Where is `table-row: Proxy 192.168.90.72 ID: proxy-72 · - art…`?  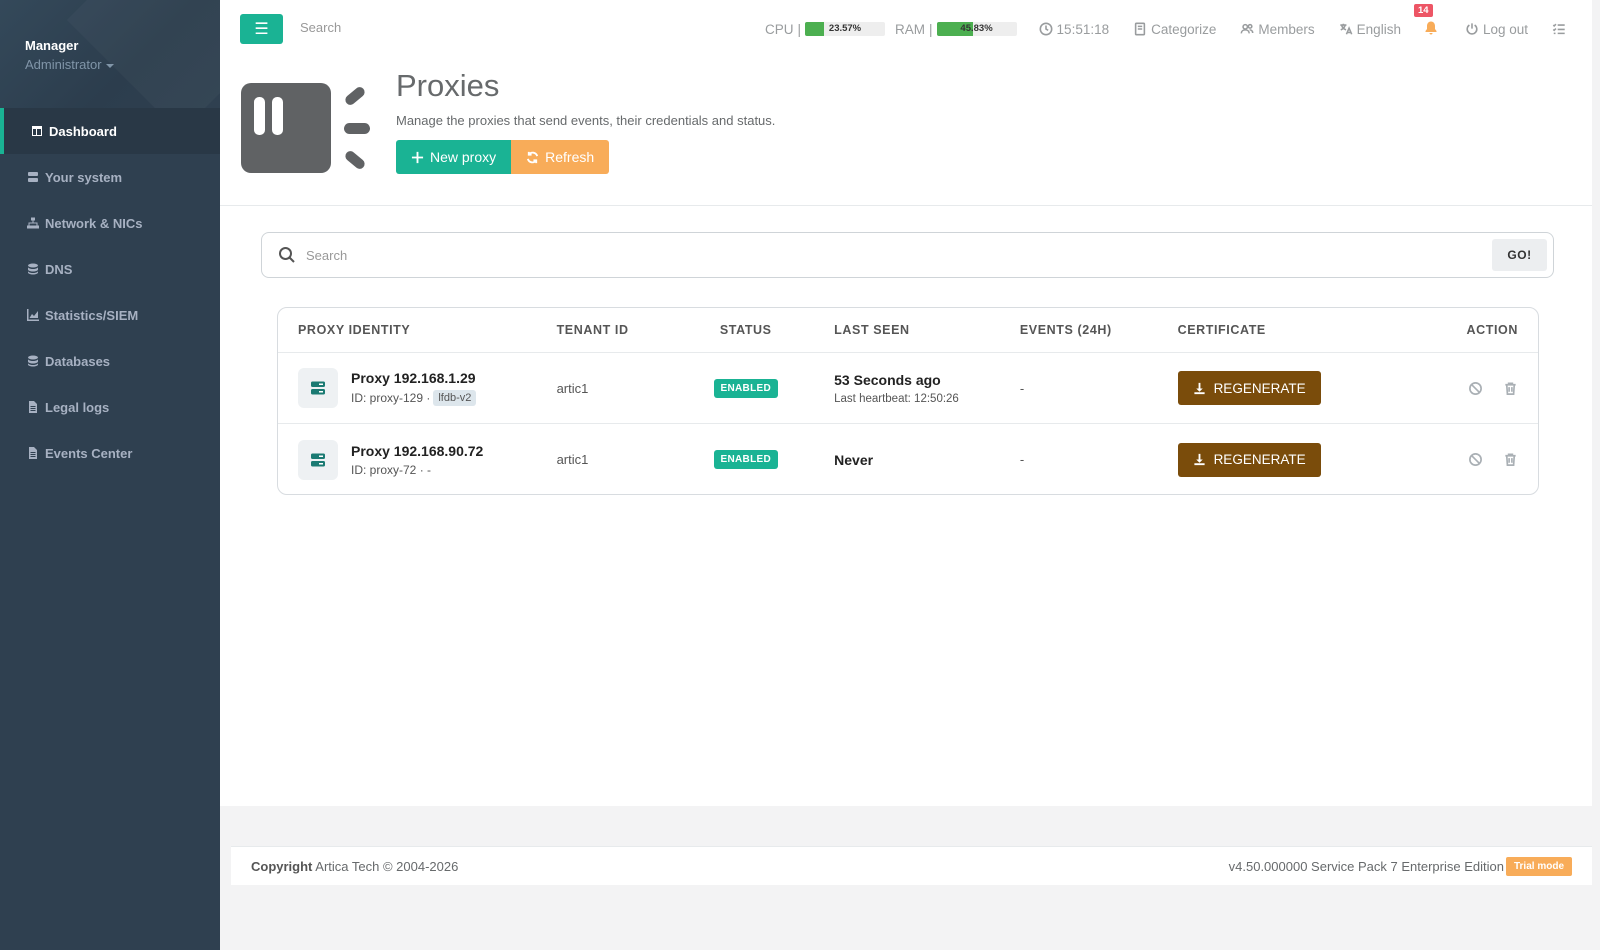
table-row: Proxy 192.168.90.72 ID: proxy-72 · - art… is located at coordinates (908, 459).